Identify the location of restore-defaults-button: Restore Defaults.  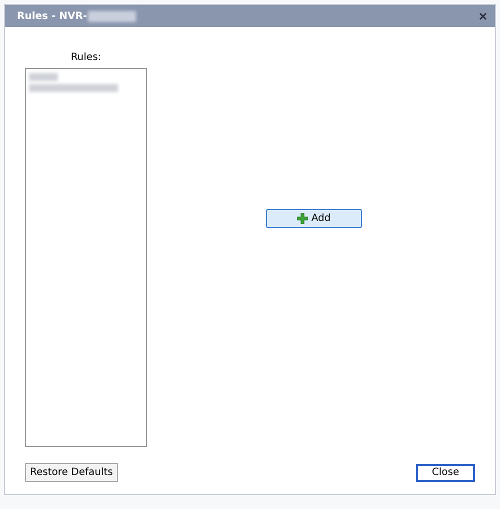
(71, 472).